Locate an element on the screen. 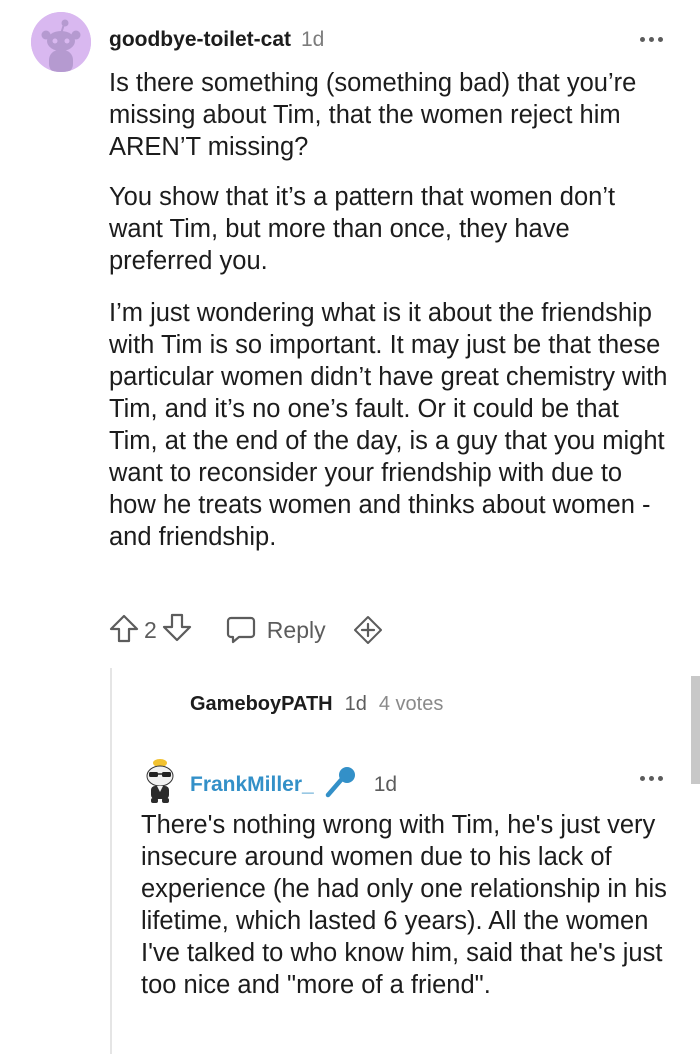 The image size is (700, 1054). comment-meta: goodbye-toilet-cat 1d is located at coordinates (216, 42).